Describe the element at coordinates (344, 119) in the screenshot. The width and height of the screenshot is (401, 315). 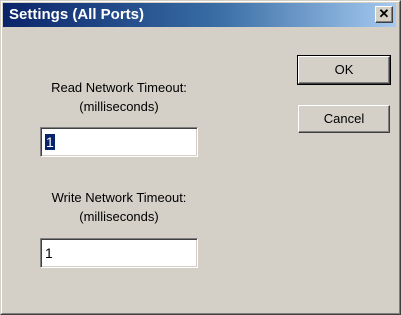
I see `cancel-button: Cancel` at that location.